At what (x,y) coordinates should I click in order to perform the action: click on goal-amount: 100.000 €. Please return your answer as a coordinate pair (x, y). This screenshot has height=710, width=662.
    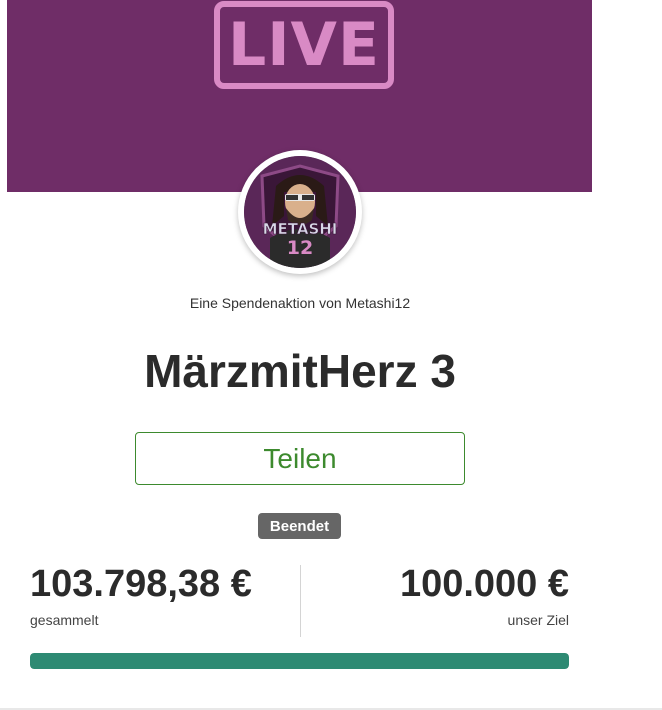
    Looking at the image, I should click on (484, 584).